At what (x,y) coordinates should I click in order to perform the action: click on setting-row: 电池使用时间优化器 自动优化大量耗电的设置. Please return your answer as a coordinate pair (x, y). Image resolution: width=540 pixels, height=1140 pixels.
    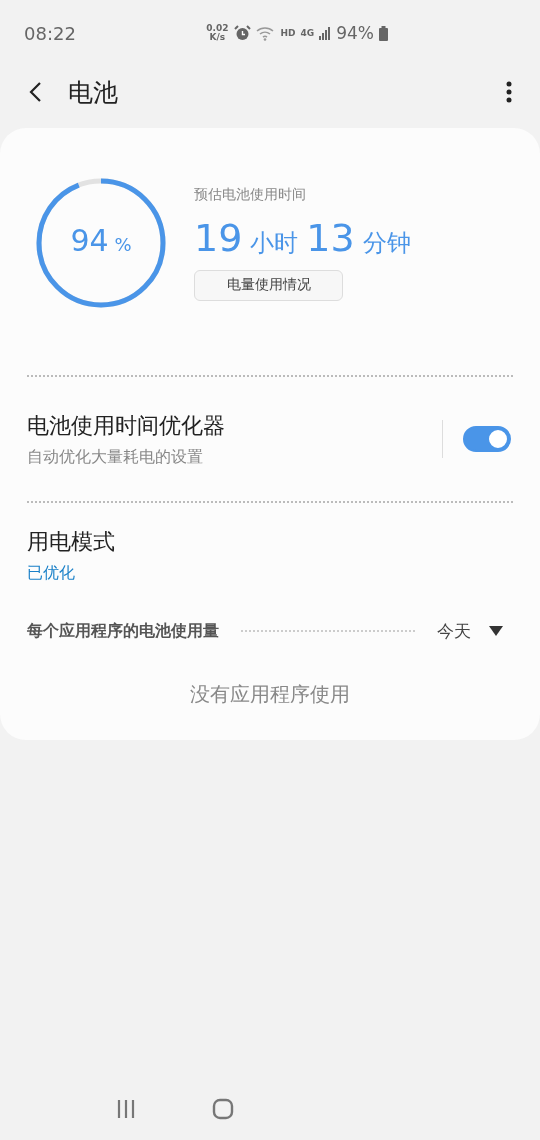
    Looking at the image, I should click on (270, 439).